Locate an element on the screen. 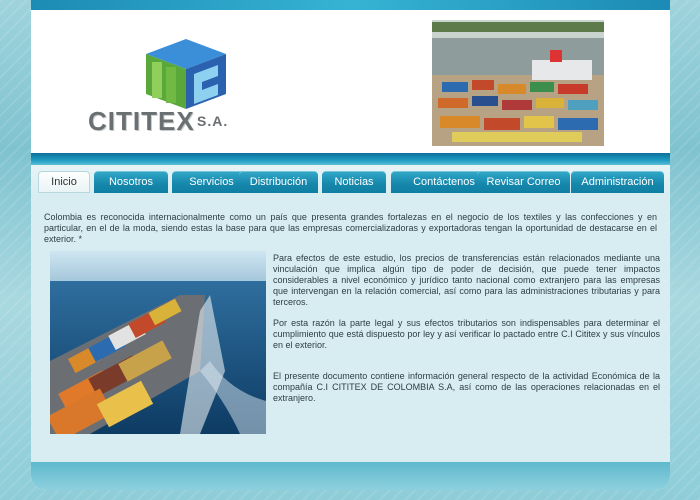 The height and width of the screenshot is (500, 700). tab-inicio: Inicio is located at coordinates (64, 182).